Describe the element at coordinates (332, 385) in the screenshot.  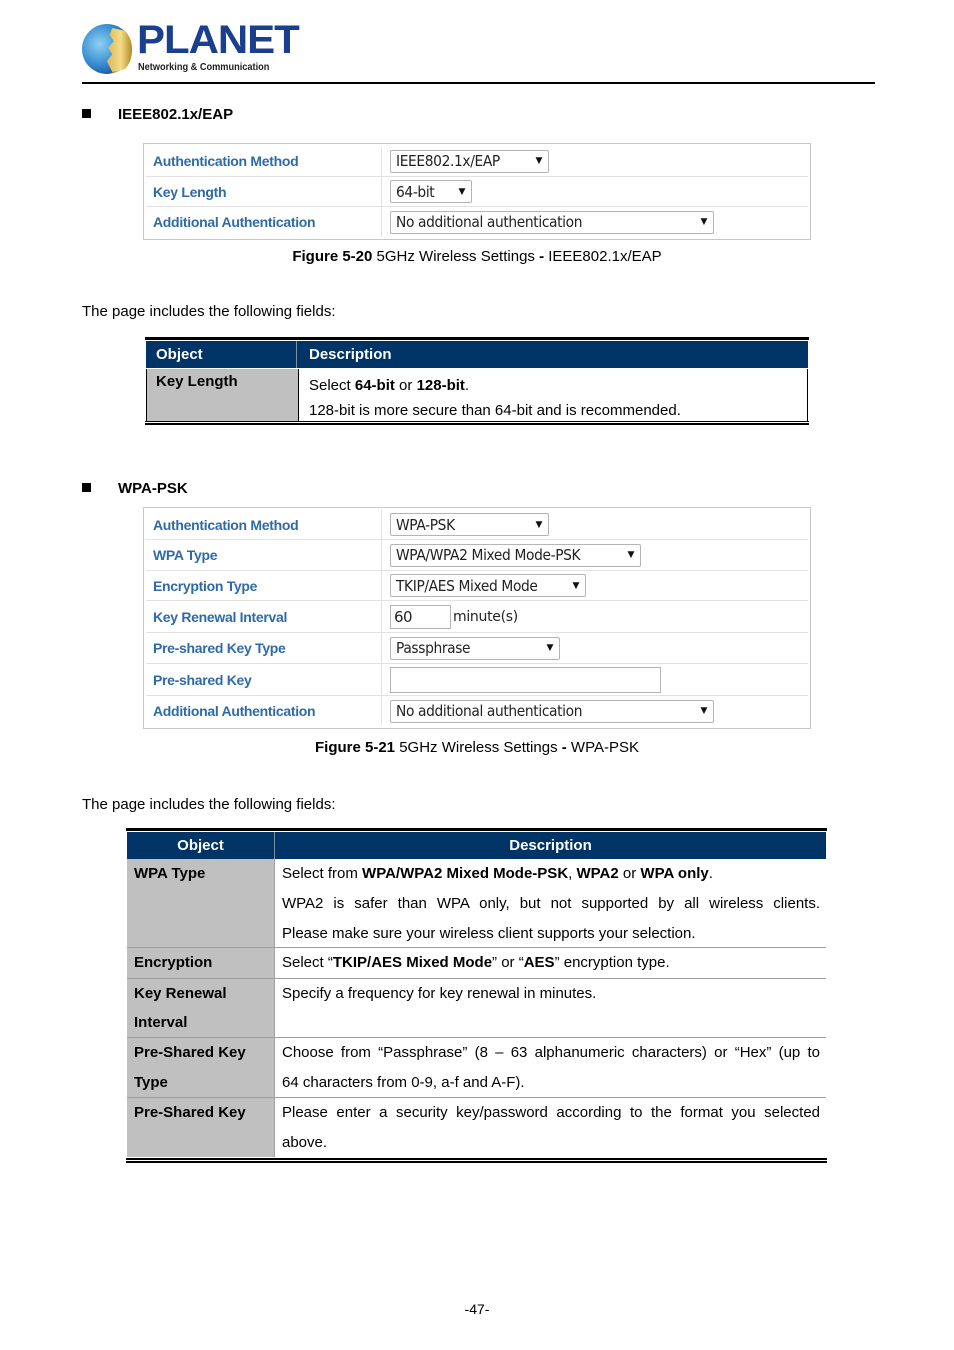
I see `text: Select` at that location.